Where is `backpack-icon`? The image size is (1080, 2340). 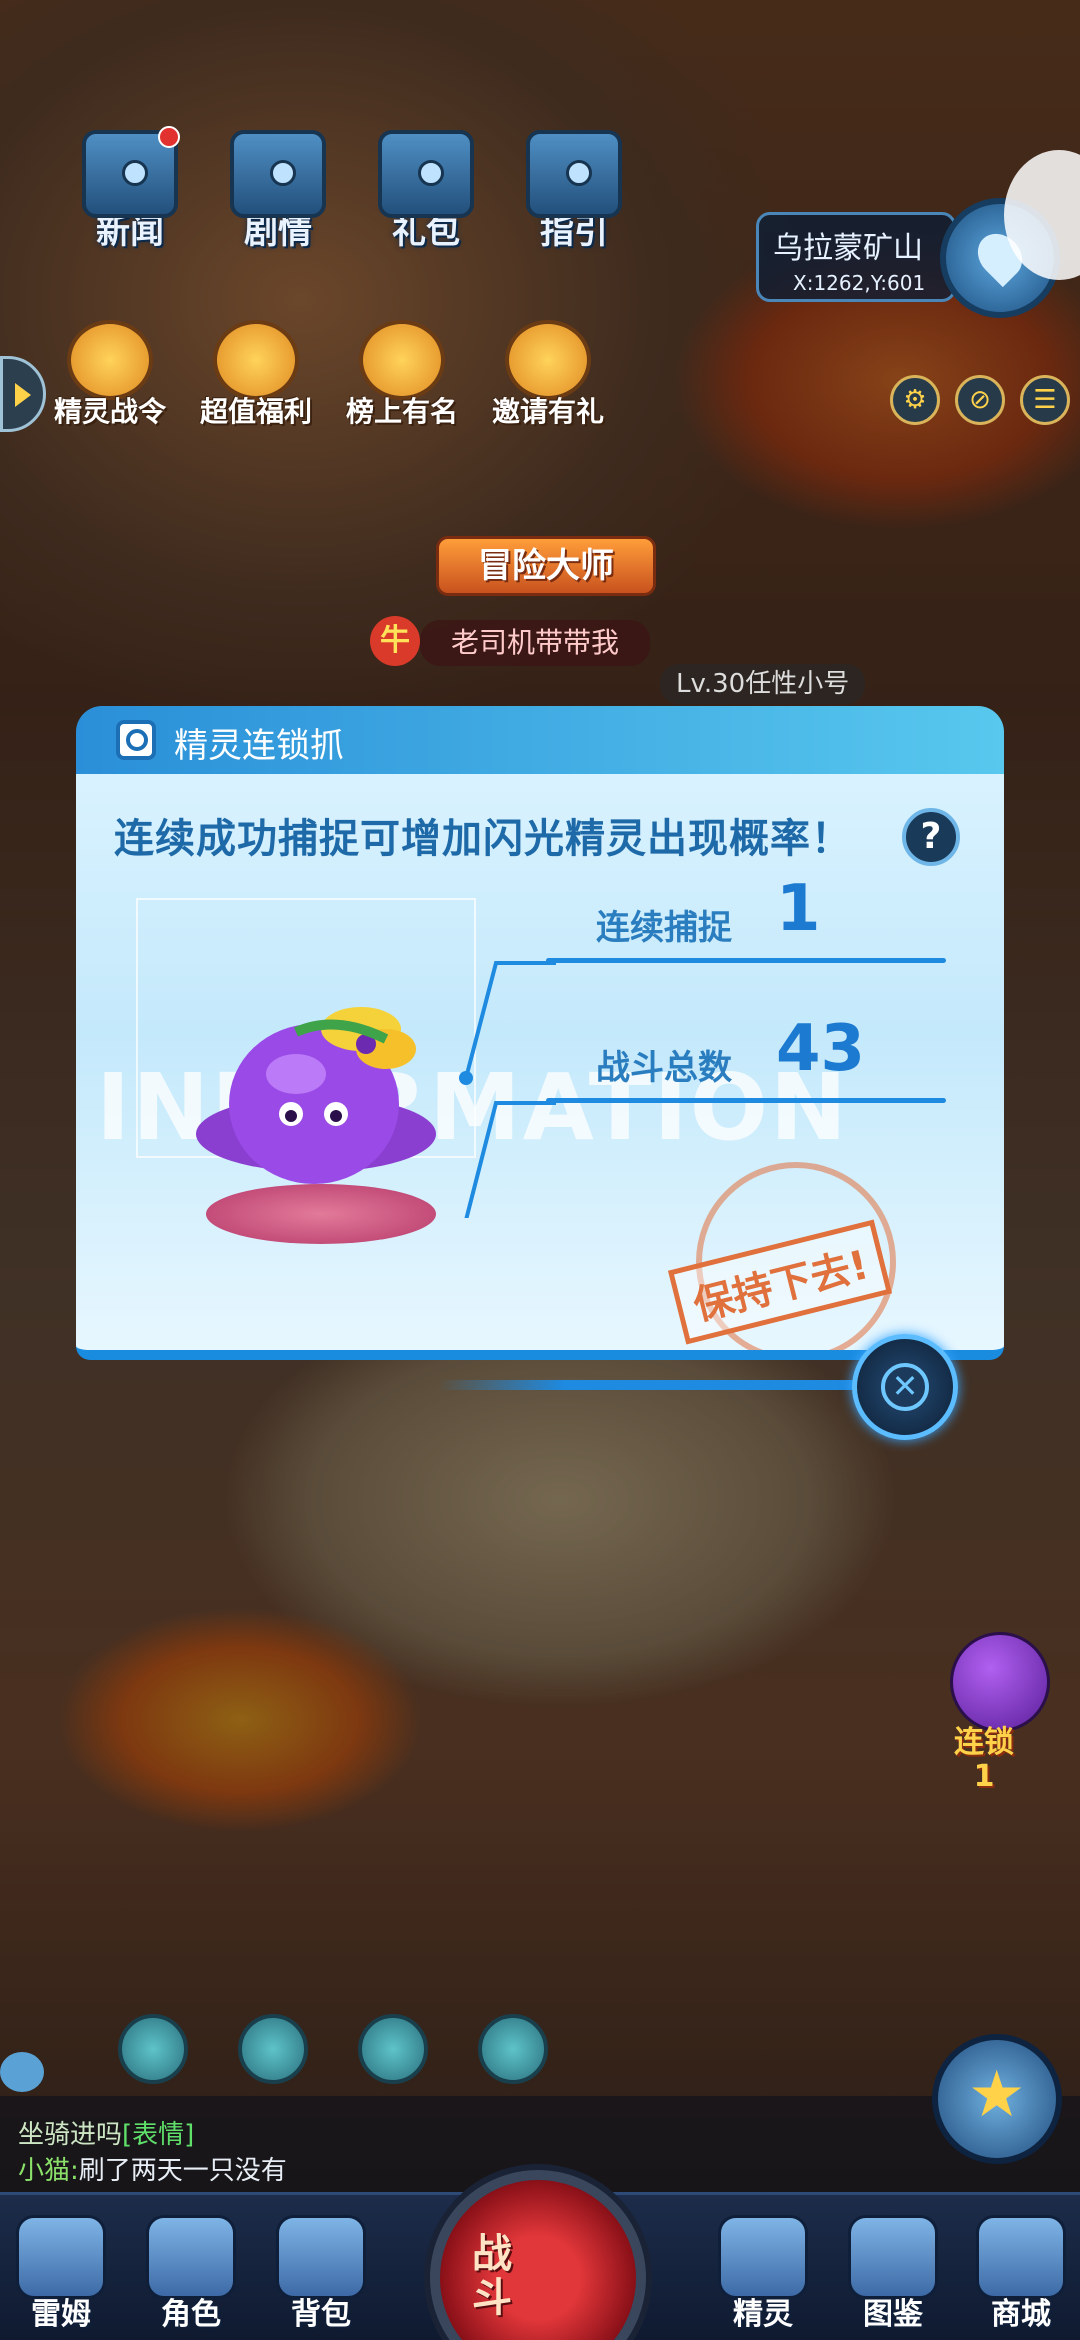 backpack-icon is located at coordinates (321, 2257).